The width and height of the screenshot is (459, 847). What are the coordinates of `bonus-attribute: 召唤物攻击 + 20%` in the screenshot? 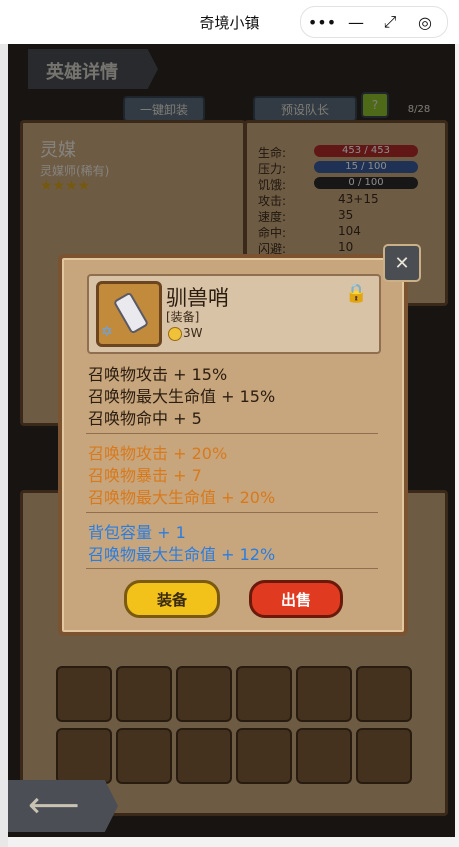 It's located at (158, 453).